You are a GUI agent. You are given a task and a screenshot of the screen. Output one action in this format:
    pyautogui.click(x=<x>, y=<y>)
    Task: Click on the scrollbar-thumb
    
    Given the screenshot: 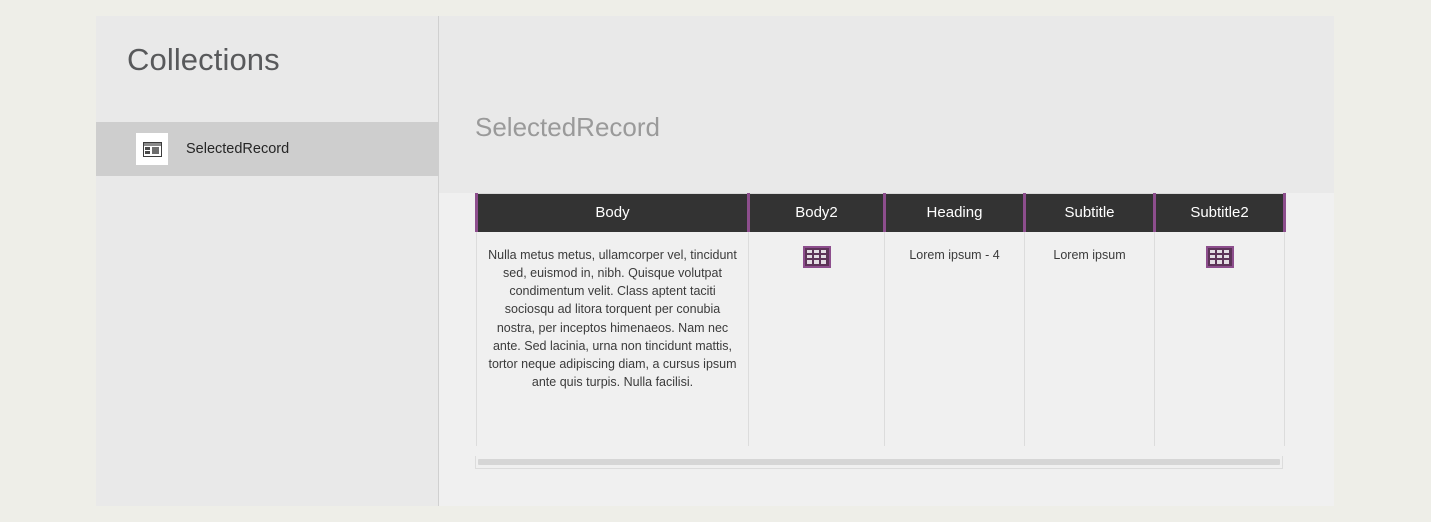 What is the action you would take?
    pyautogui.click(x=879, y=462)
    